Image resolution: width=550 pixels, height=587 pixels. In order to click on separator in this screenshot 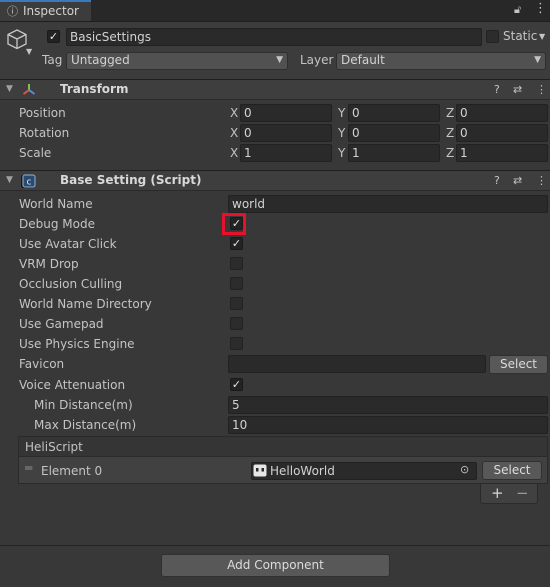, I will do `click(275, 545)`.